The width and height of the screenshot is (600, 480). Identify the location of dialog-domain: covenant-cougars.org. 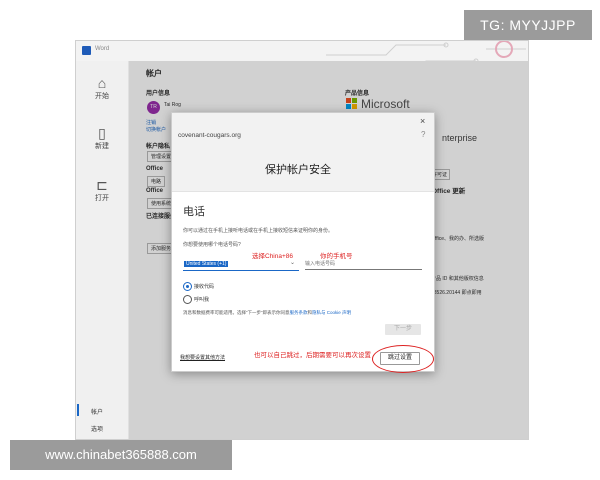
(209, 135).